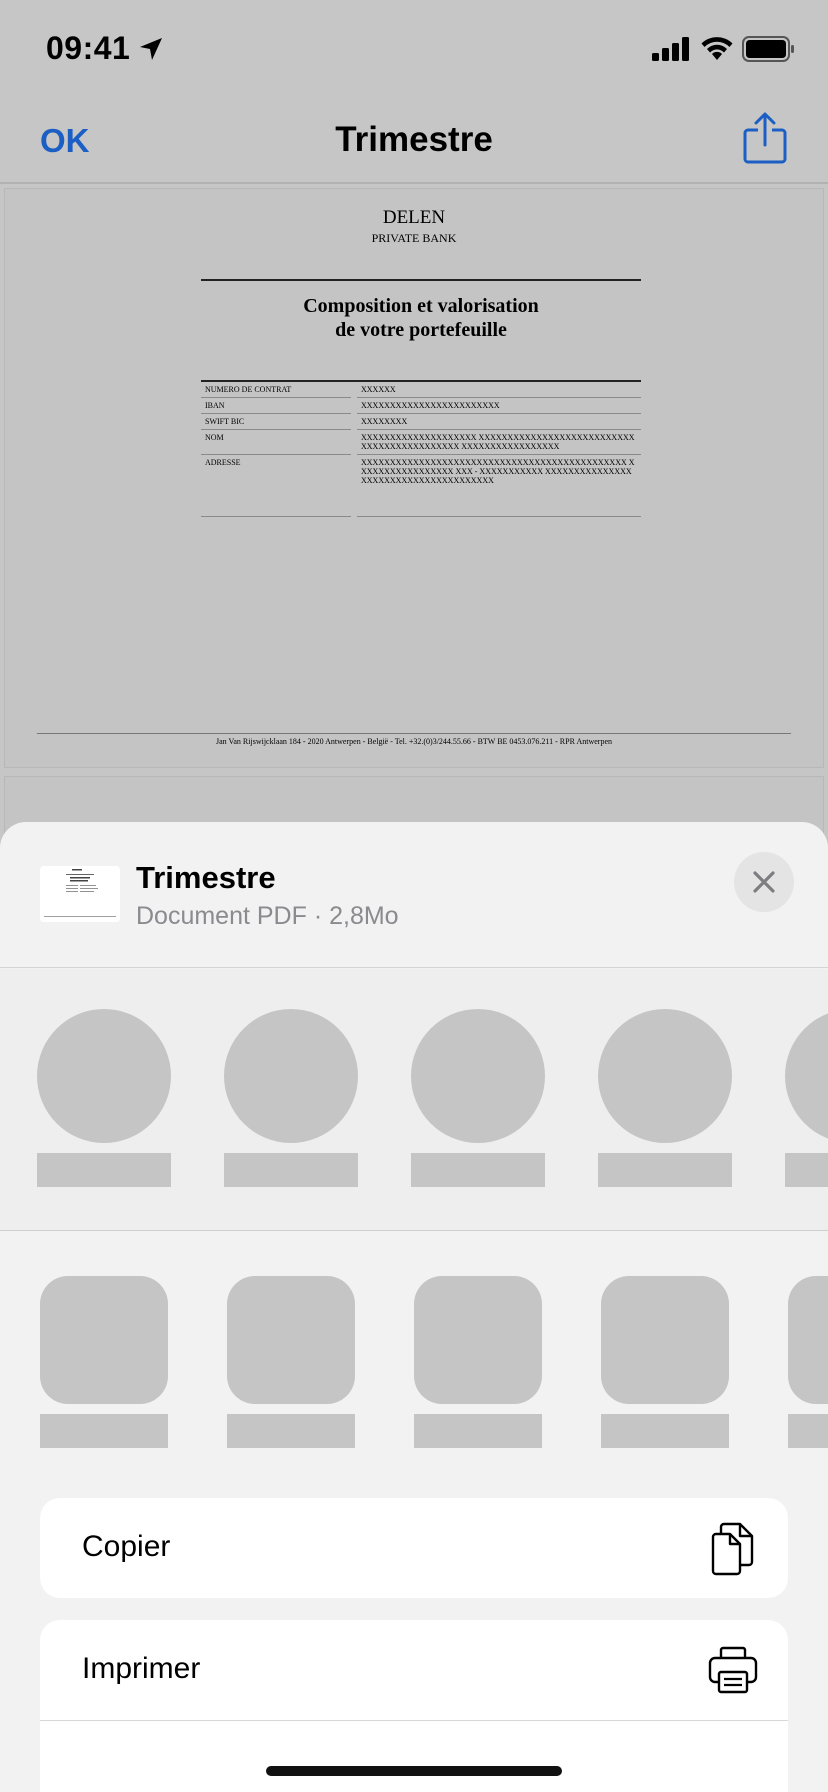  What do you see at coordinates (499, 390) in the screenshot?
I see `table-value: XXXXXX` at bounding box center [499, 390].